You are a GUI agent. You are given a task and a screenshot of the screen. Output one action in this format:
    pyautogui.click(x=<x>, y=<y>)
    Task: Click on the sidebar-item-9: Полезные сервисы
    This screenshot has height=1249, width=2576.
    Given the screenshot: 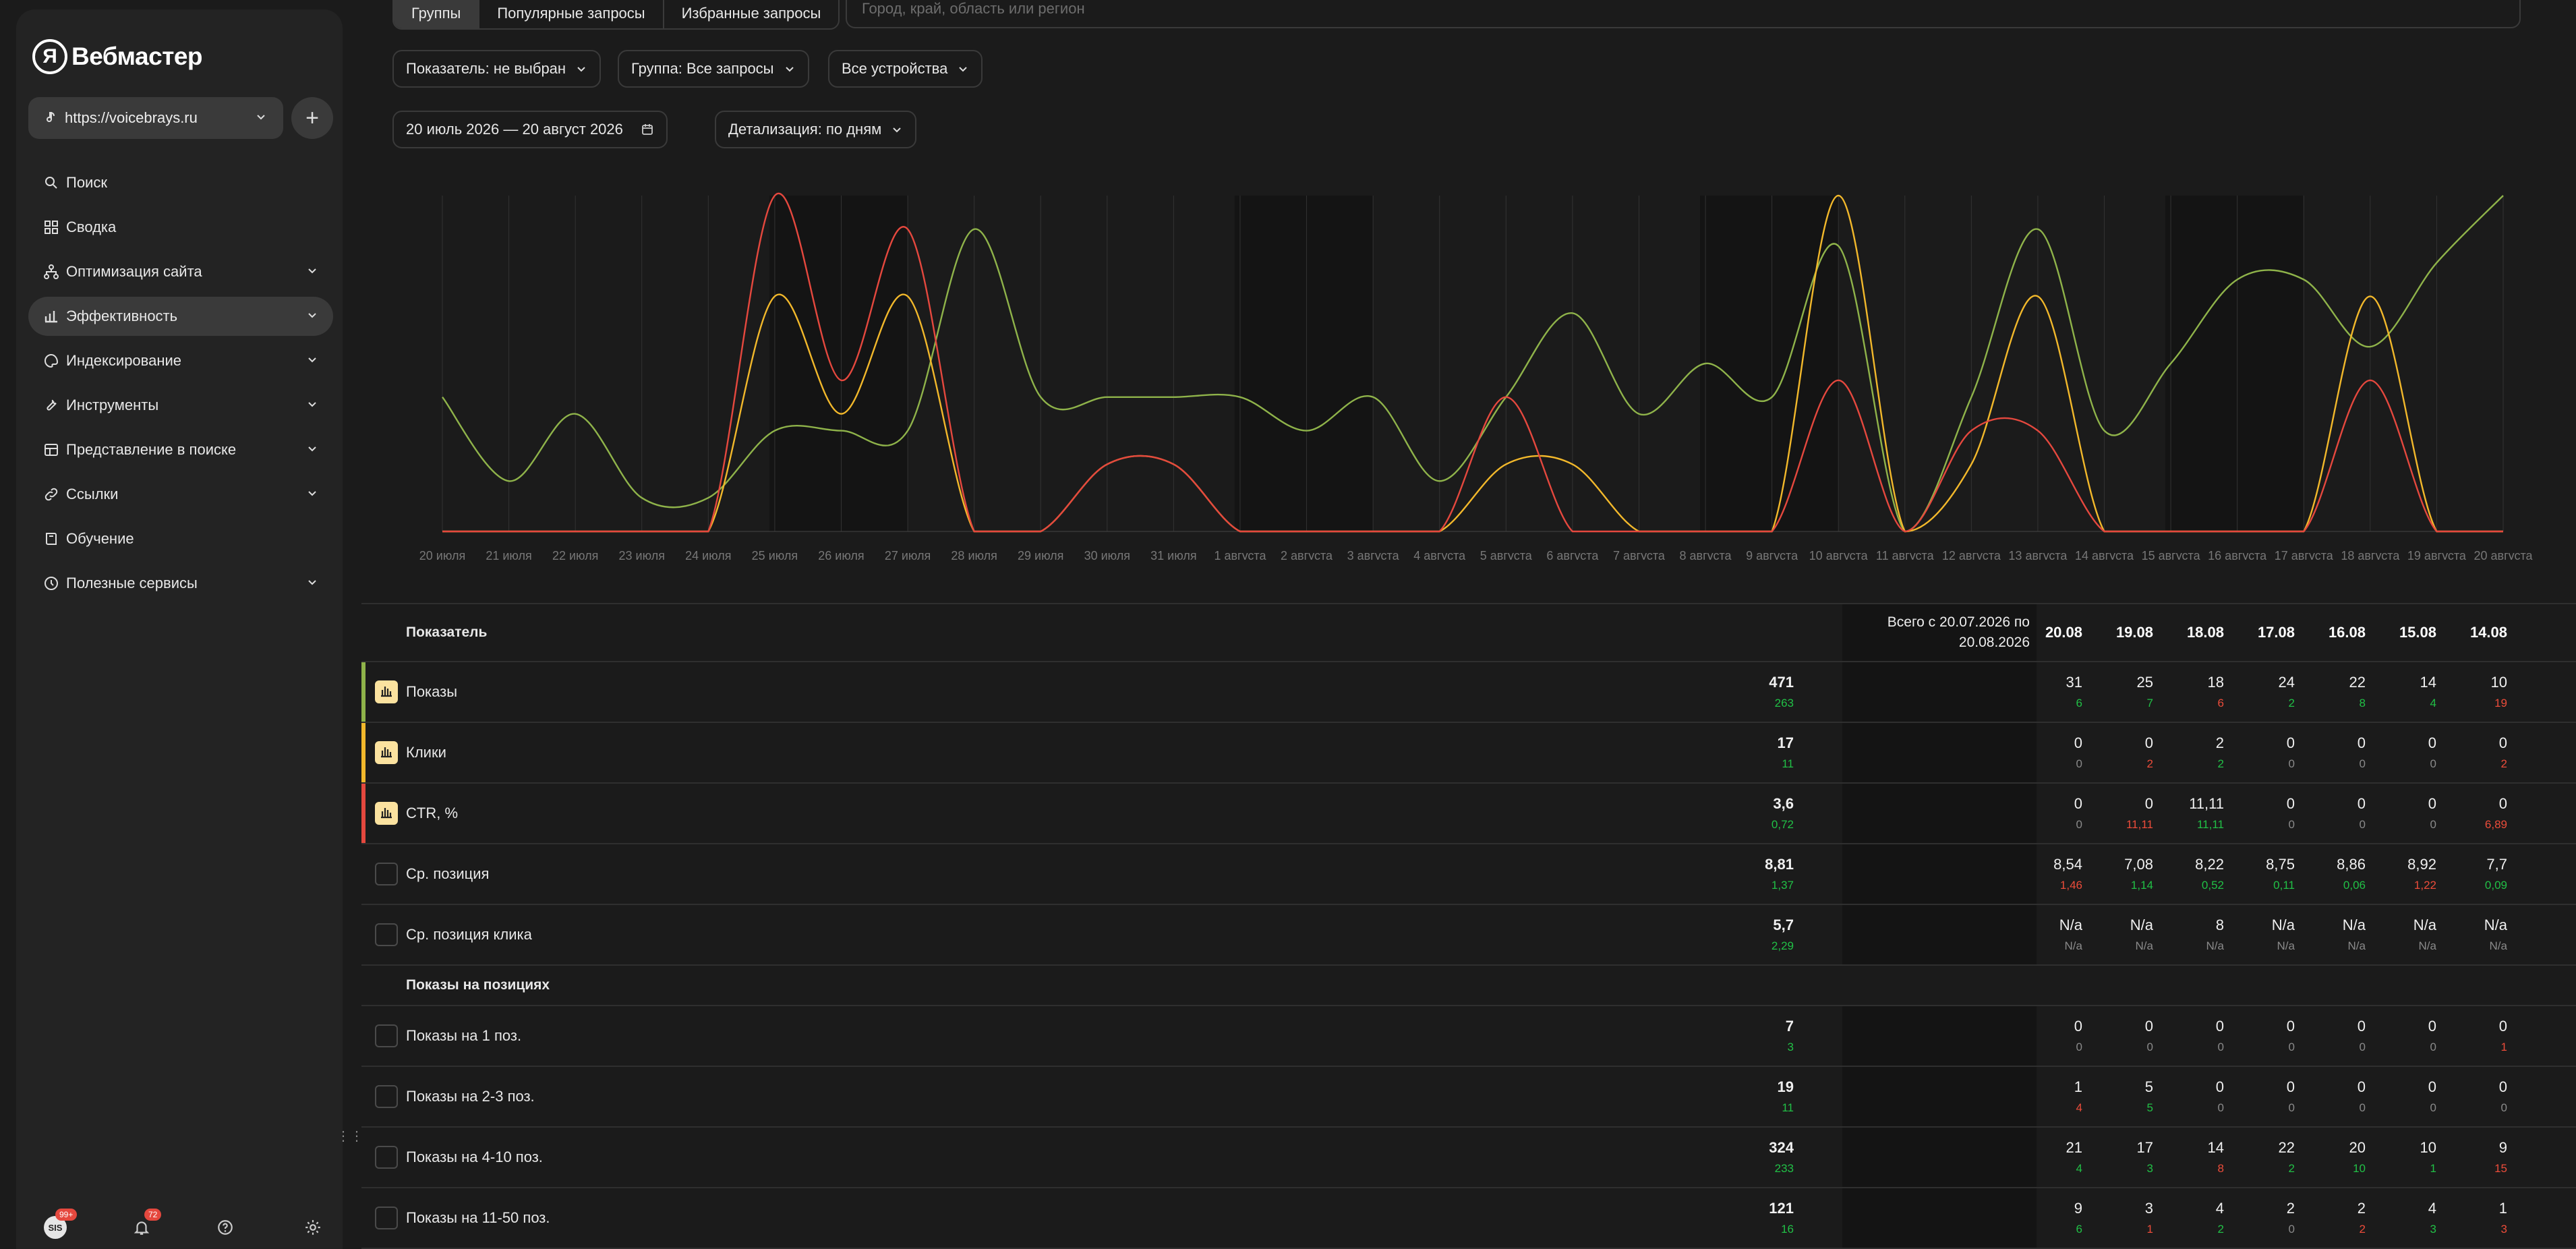 What is the action you would take?
    pyautogui.click(x=180, y=583)
    